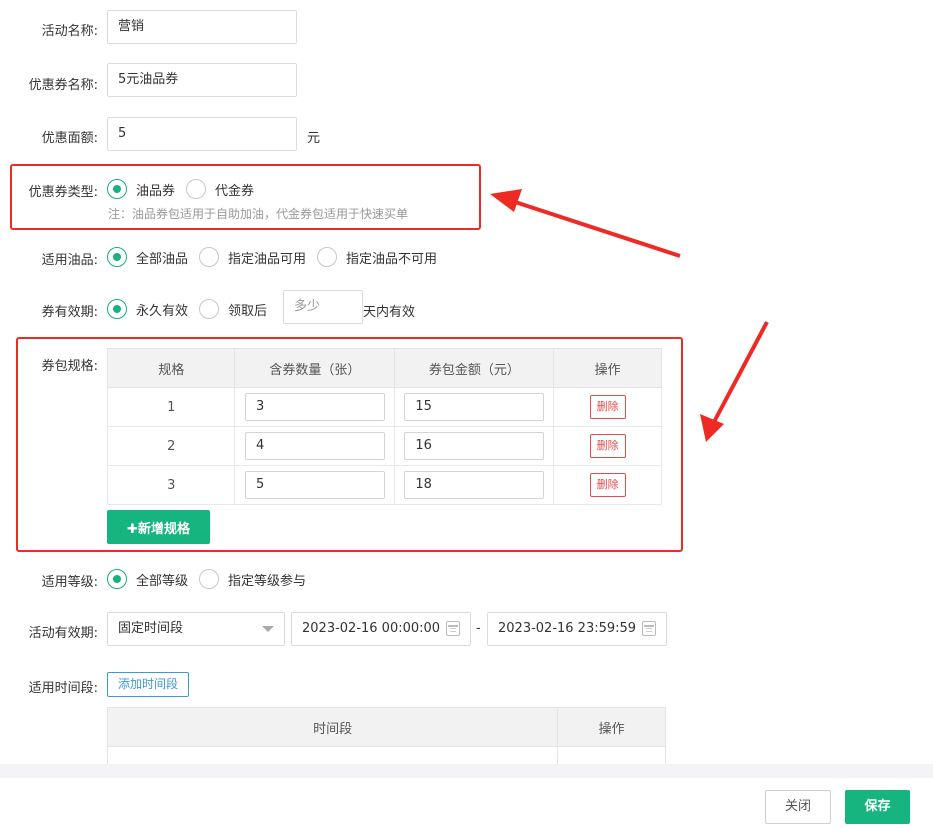 The width and height of the screenshot is (933, 831). I want to click on spec-cell: 3, so click(171, 485).